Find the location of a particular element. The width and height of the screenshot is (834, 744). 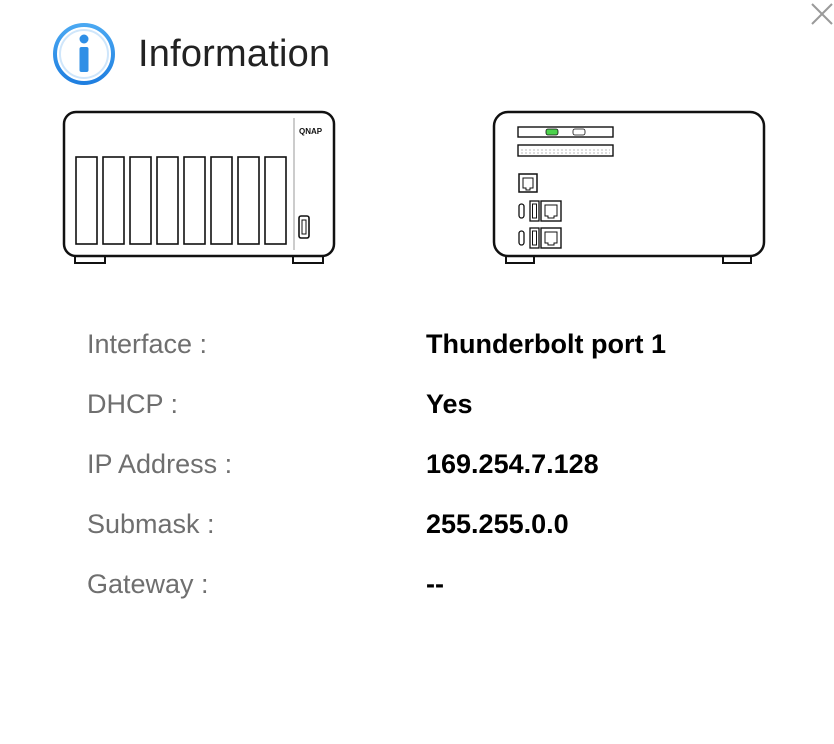

nas-front-icon: QNAP is located at coordinates (199, 187).